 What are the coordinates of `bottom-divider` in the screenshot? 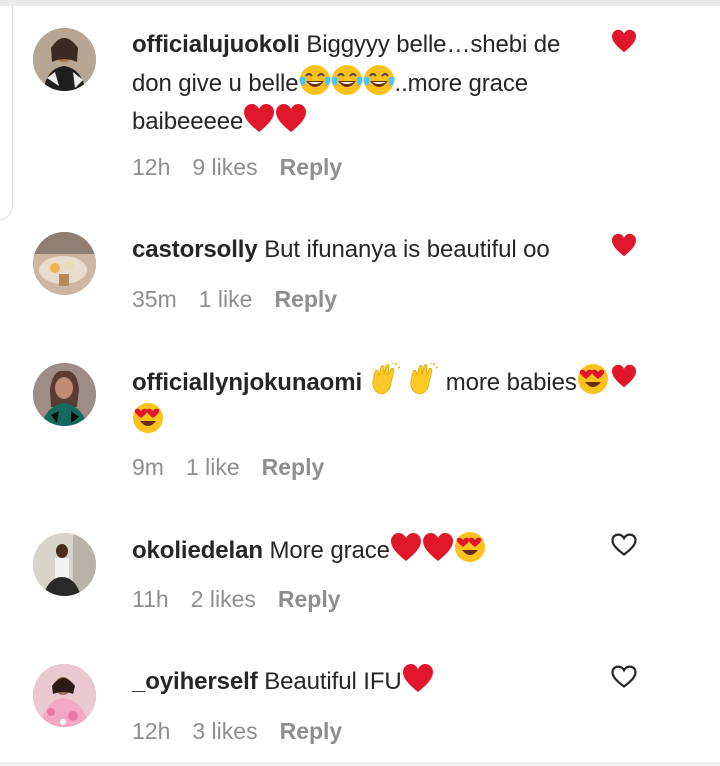 It's located at (360, 764).